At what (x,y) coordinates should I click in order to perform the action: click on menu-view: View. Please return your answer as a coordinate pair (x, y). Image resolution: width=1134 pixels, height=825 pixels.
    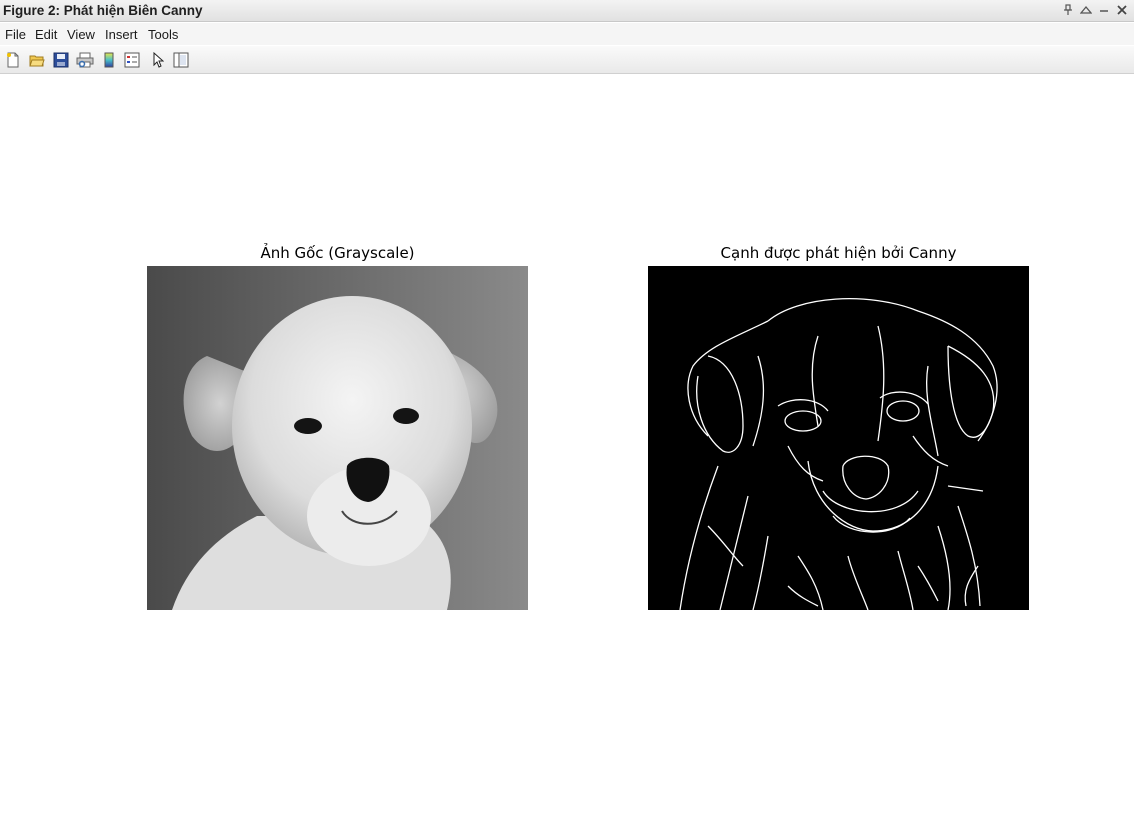
    Looking at the image, I should click on (81, 34).